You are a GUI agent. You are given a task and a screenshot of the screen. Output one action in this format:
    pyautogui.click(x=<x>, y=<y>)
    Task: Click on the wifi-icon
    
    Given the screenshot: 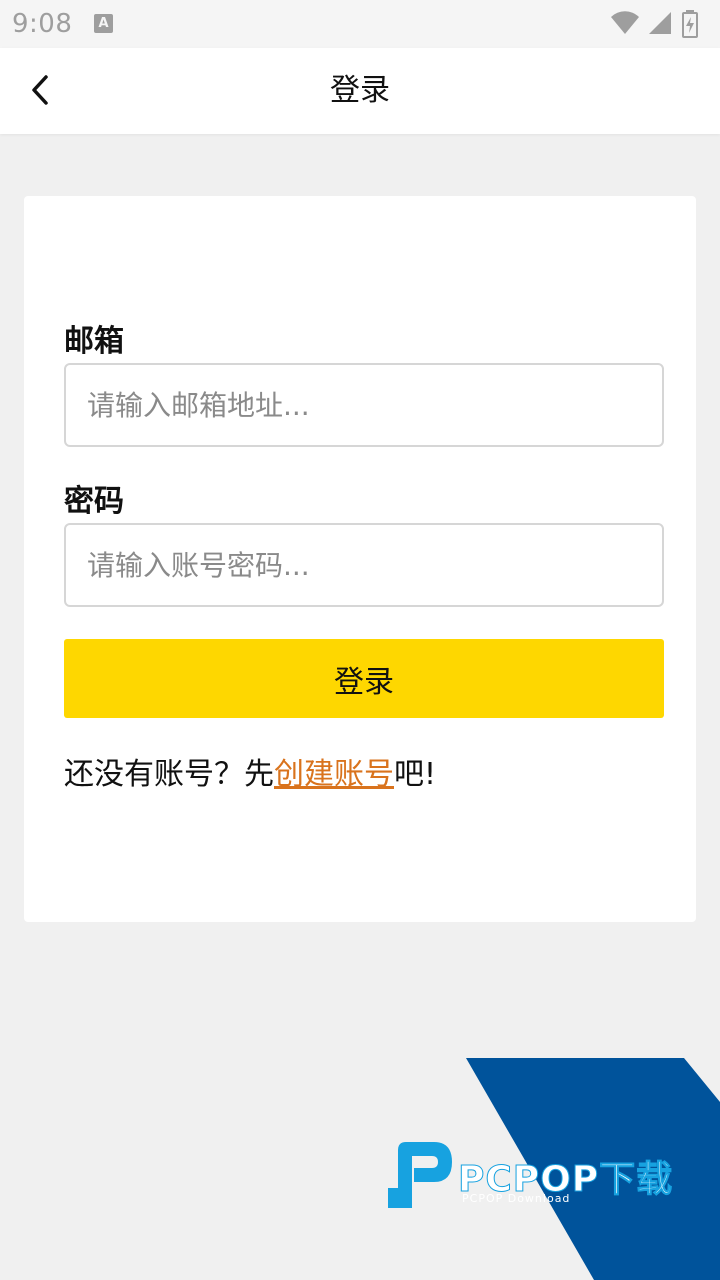 What is the action you would take?
    pyautogui.click(x=625, y=23)
    